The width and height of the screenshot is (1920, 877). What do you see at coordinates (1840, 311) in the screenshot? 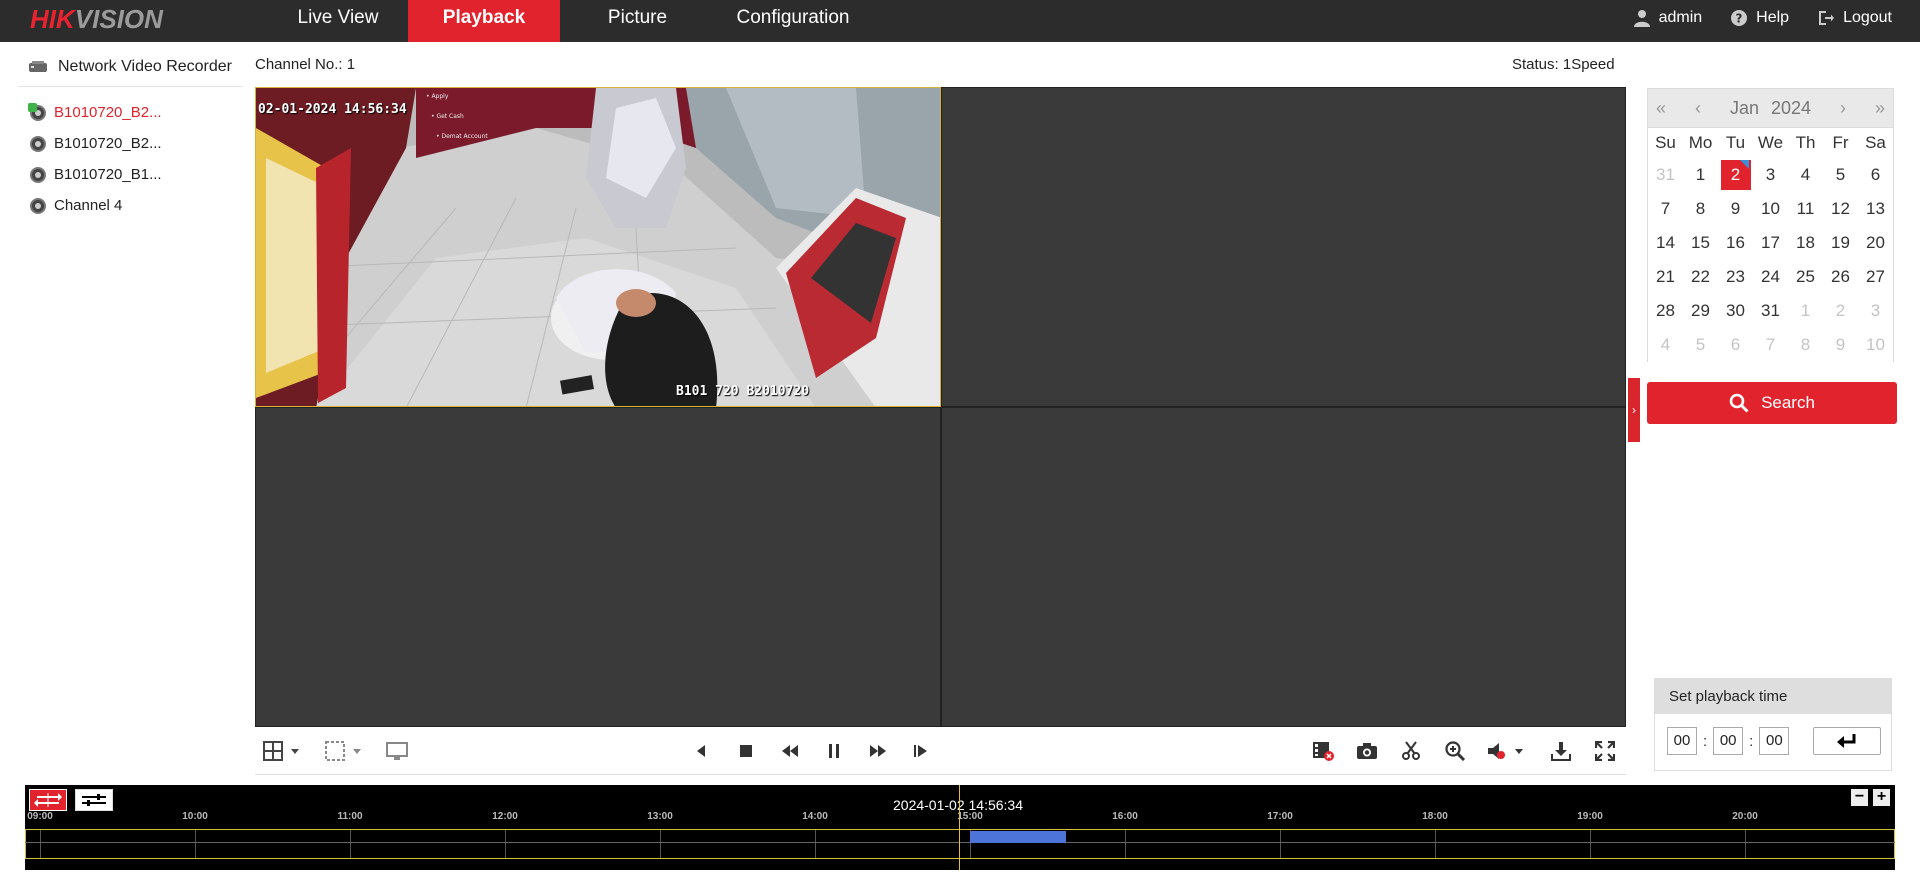
I see `calendar-day: 2` at bounding box center [1840, 311].